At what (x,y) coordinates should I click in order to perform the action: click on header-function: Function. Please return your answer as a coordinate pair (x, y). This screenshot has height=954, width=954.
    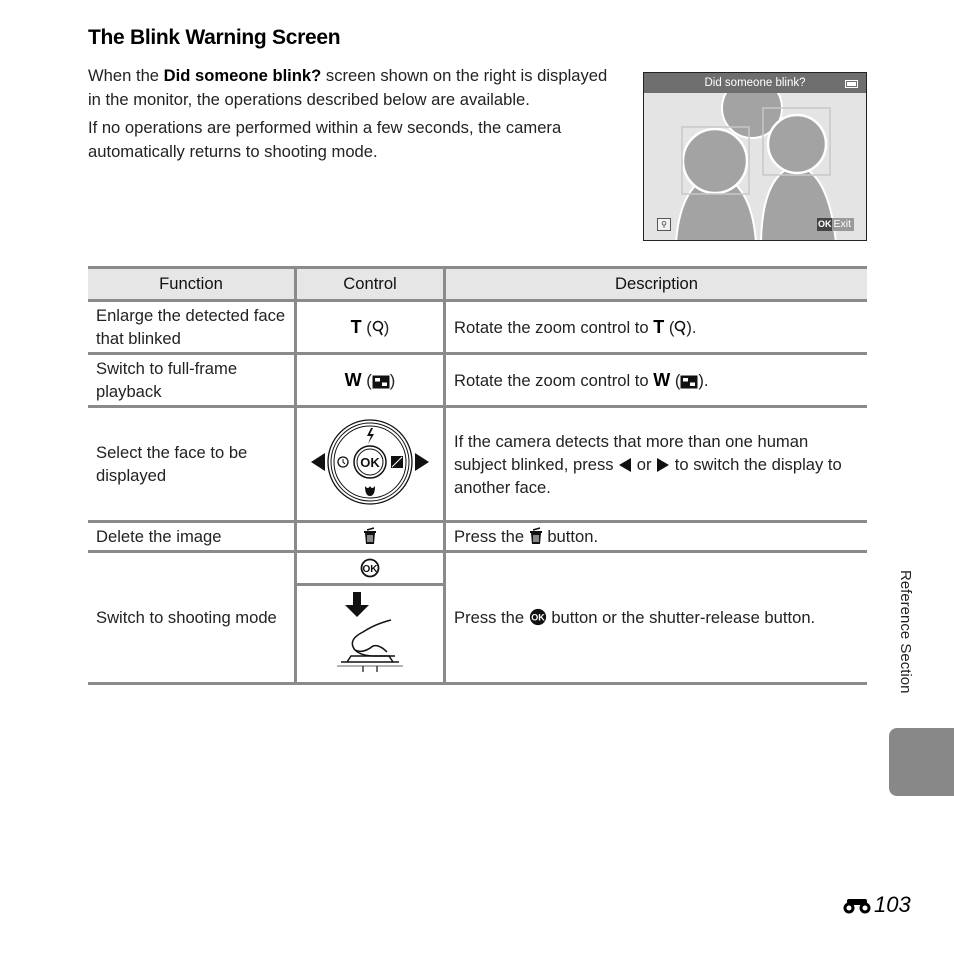
    Looking at the image, I should click on (192, 284).